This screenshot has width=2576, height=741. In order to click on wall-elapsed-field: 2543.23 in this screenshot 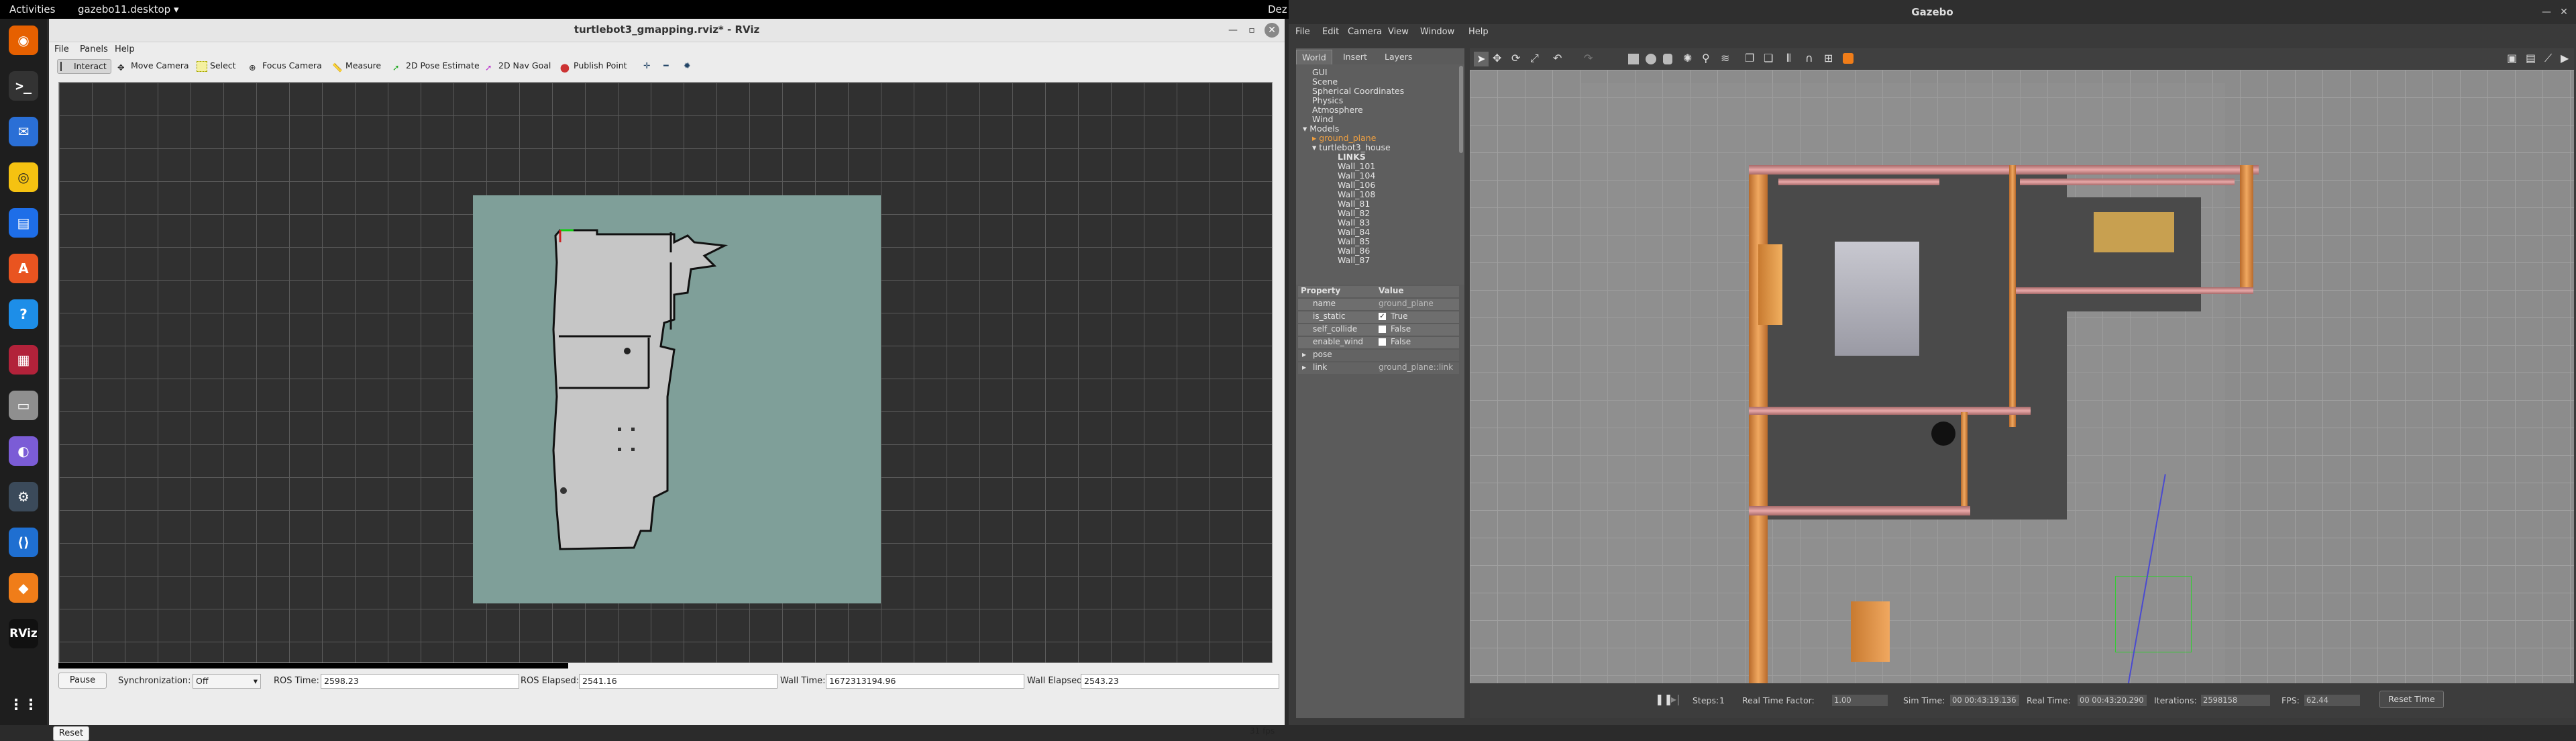, I will do `click(1180, 682)`.